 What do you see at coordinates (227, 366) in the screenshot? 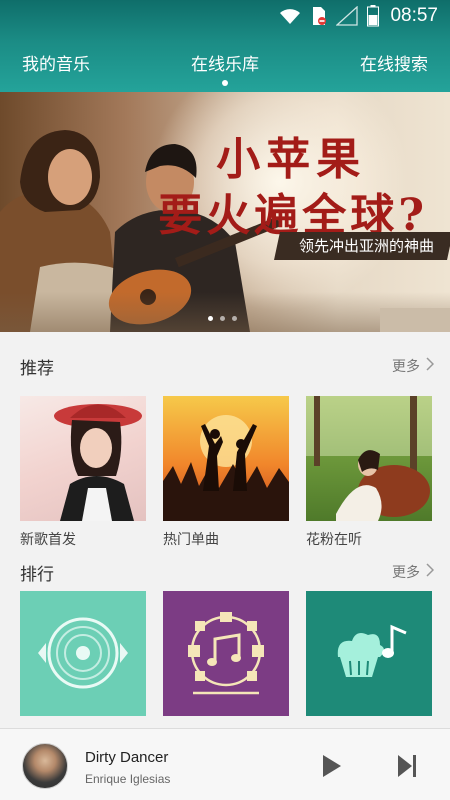
I see `section-header: 推荐 更多` at bounding box center [227, 366].